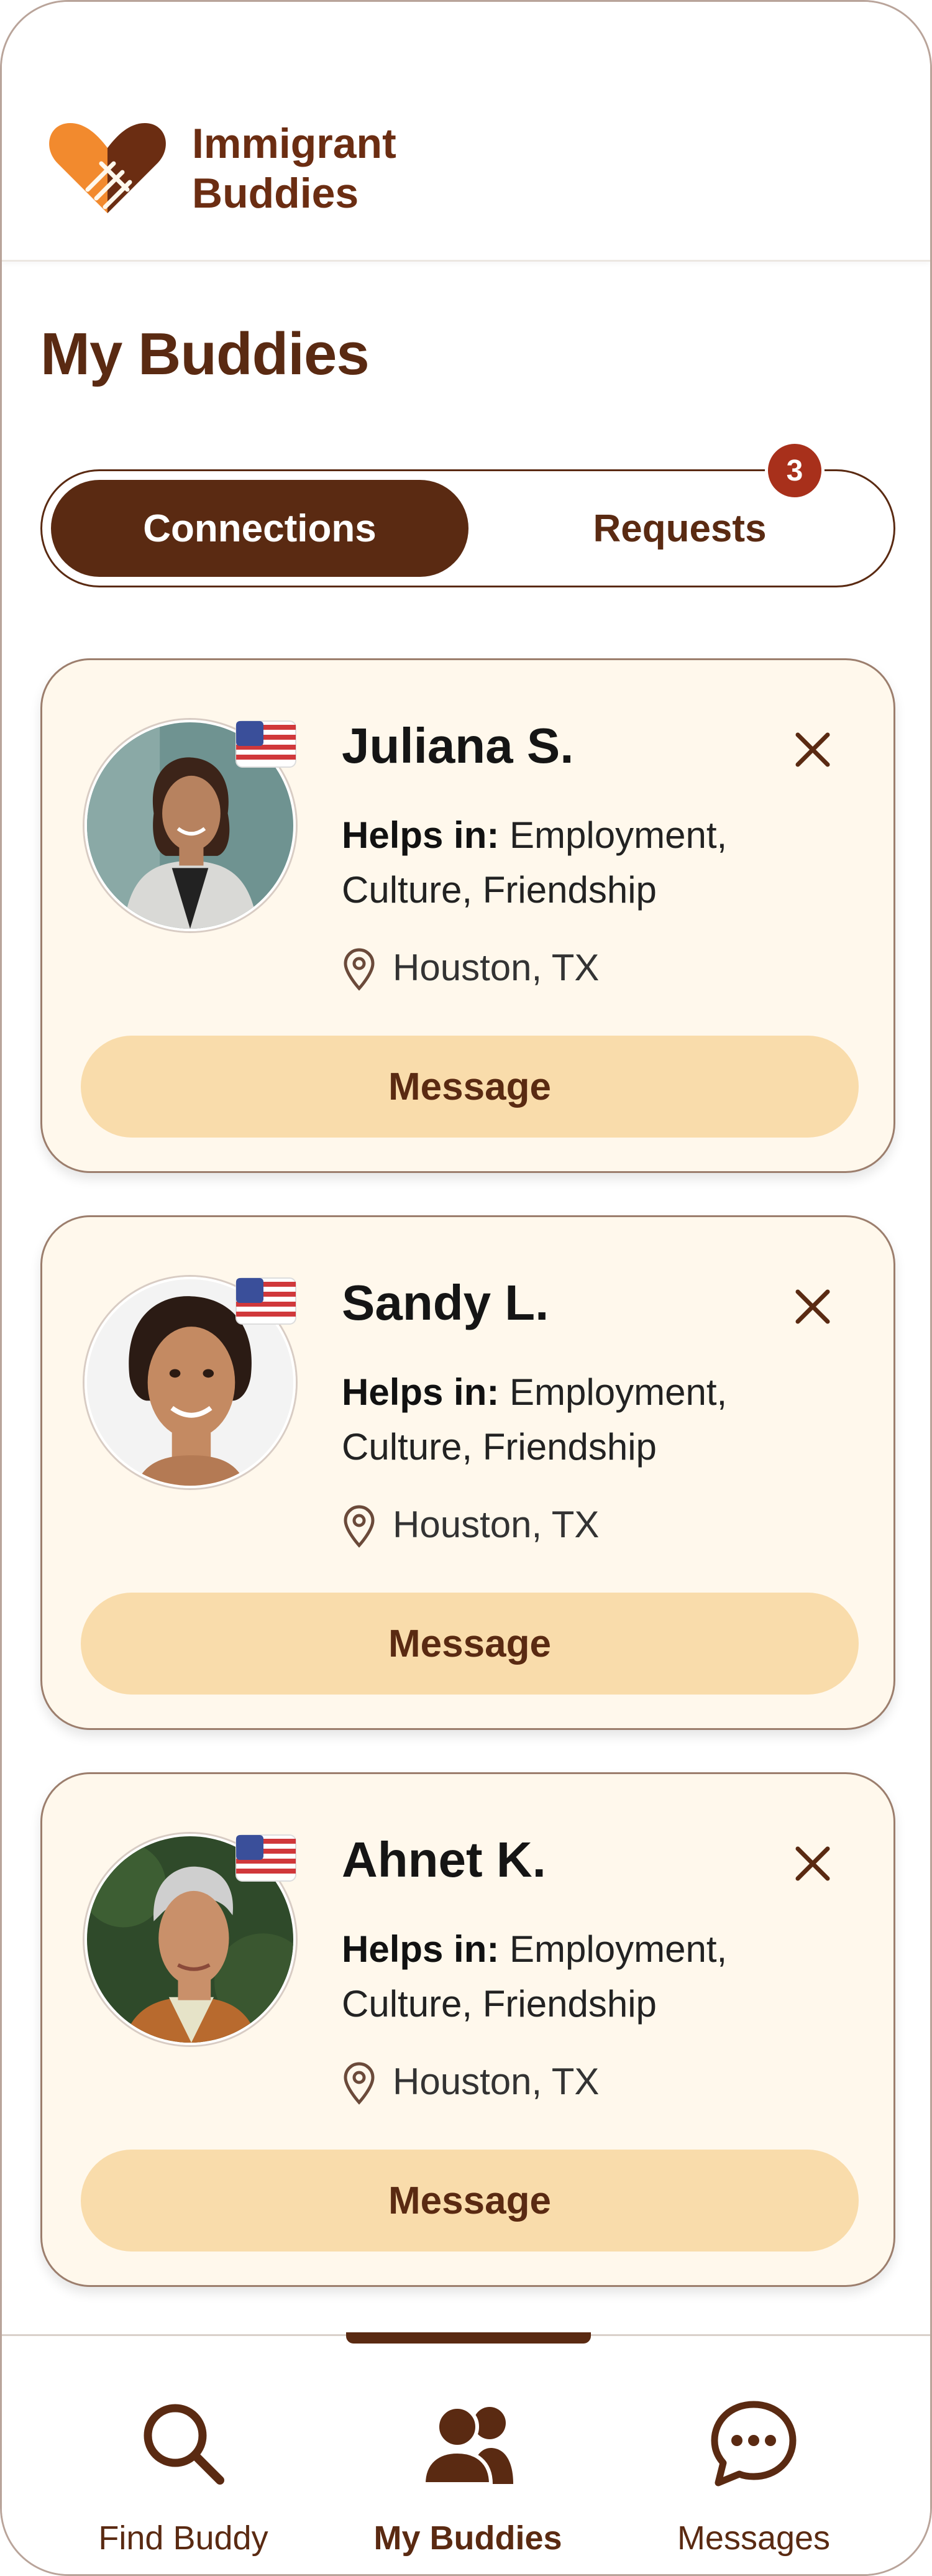 The width and height of the screenshot is (932, 2576). Describe the element at coordinates (107, 168) in the screenshot. I see `hands-heart-logo-icon` at that location.